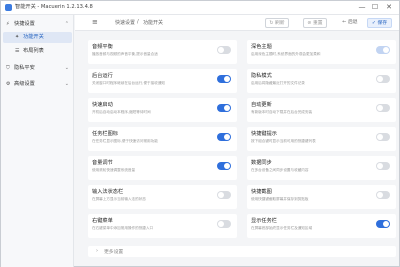 The width and height of the screenshot is (400, 267). I want to click on setting-description: 播放音频与视频的声音平衡,提示音量合适, so click(125, 54).